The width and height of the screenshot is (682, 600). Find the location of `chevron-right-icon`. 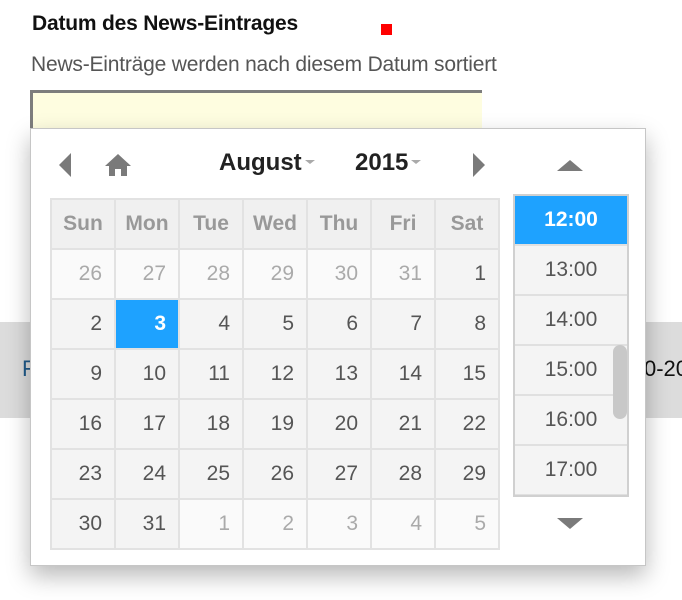

chevron-right-icon is located at coordinates (479, 165).